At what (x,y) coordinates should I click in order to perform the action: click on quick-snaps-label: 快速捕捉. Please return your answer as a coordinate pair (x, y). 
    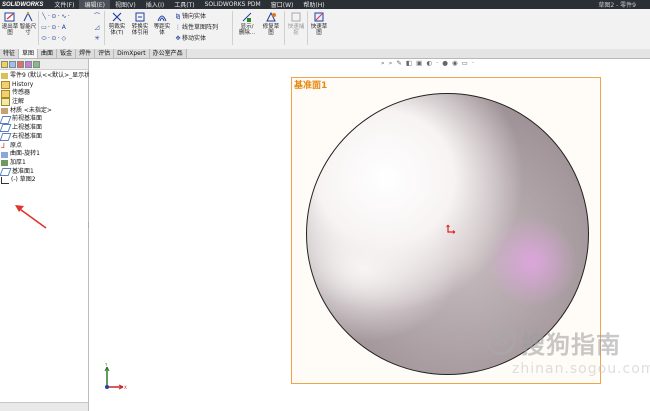
    Looking at the image, I should click on (296, 30).